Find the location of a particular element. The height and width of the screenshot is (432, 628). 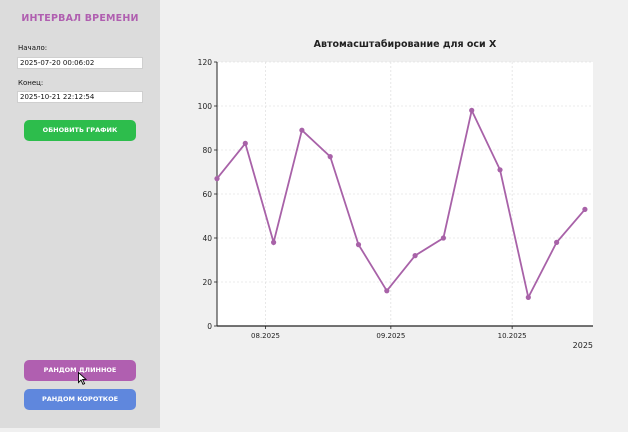

end-input: 2025-10-21 22:12:54 is located at coordinates (80, 97).